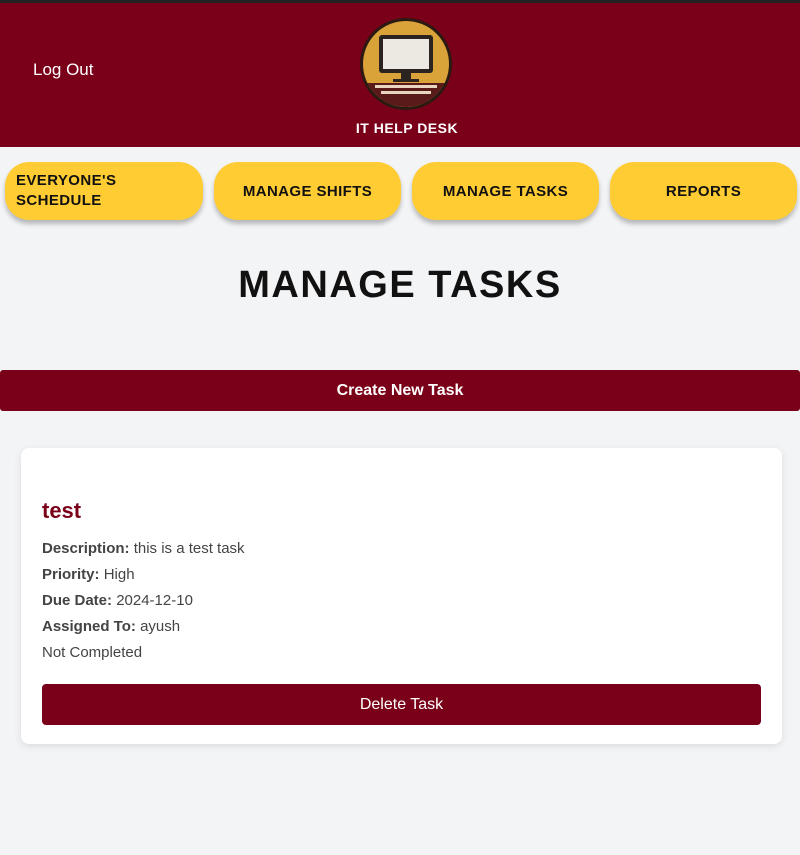 This screenshot has height=855, width=800. Describe the element at coordinates (63, 70) in the screenshot. I see `logout-link: Log Out` at that location.